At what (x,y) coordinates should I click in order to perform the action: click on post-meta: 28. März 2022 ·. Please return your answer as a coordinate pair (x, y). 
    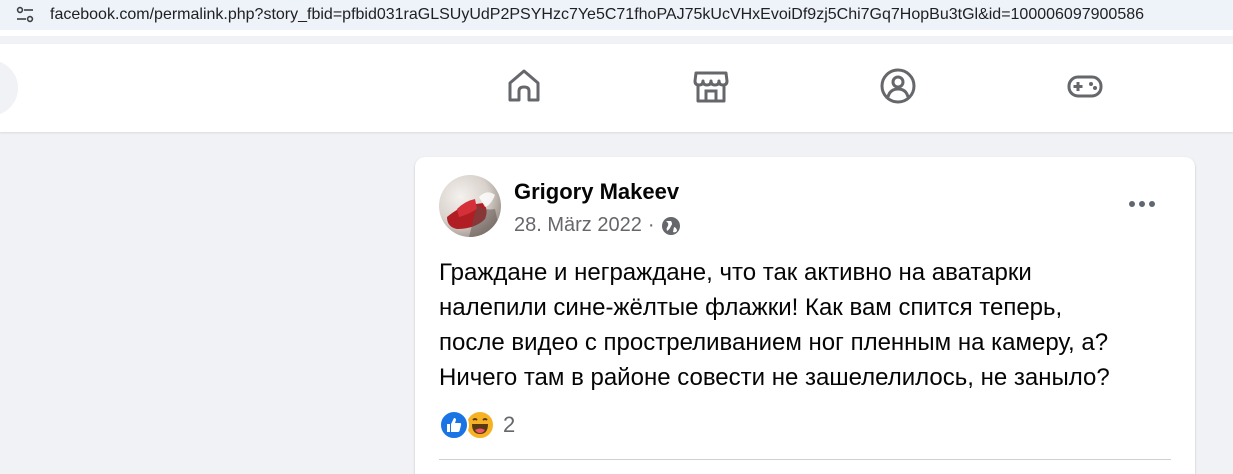
    Looking at the image, I should click on (597, 225).